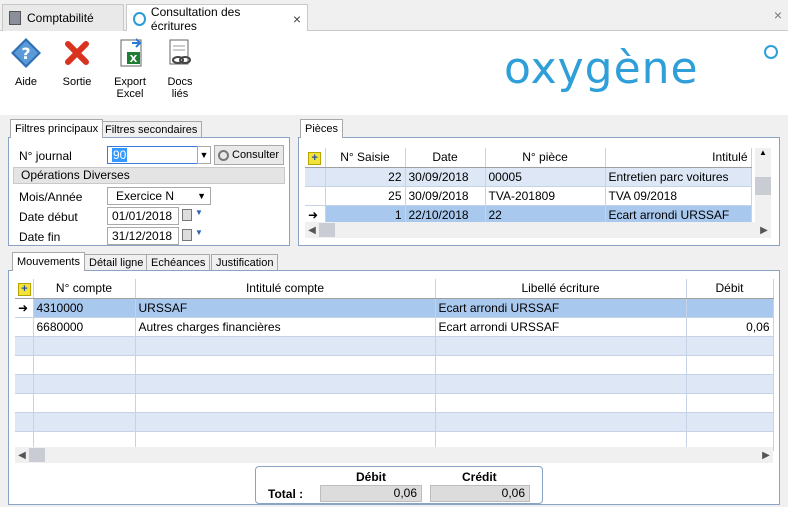 The image size is (788, 507). Describe the element at coordinates (285, 327) in the screenshot. I see `cell: Autres charges financières` at that location.